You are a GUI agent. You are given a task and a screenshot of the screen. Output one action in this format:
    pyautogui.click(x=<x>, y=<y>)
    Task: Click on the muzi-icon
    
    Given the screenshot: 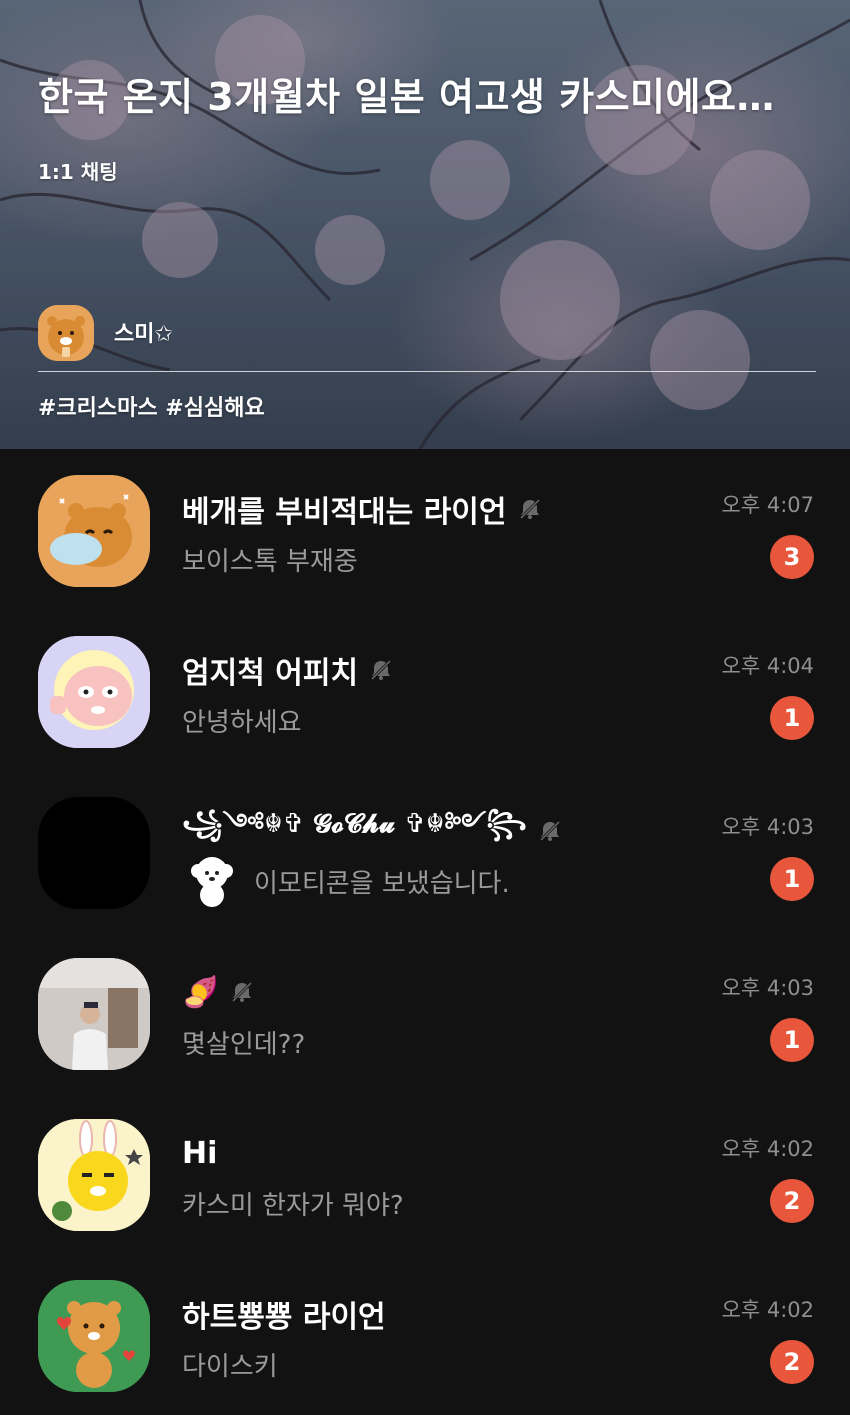 What is the action you would take?
    pyautogui.click(x=94, y=1175)
    